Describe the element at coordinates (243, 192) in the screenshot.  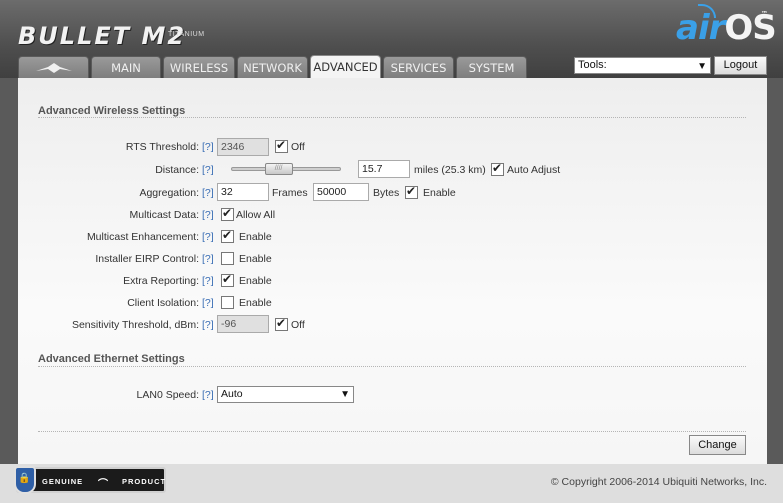
I see `aggregation-frames-input: 32` at that location.